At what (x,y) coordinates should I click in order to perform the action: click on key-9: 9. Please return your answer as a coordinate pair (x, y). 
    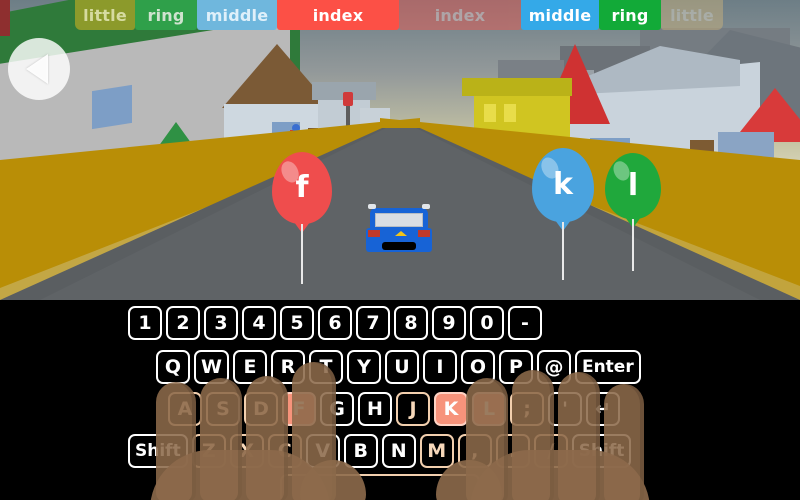
    Looking at the image, I should click on (449, 323).